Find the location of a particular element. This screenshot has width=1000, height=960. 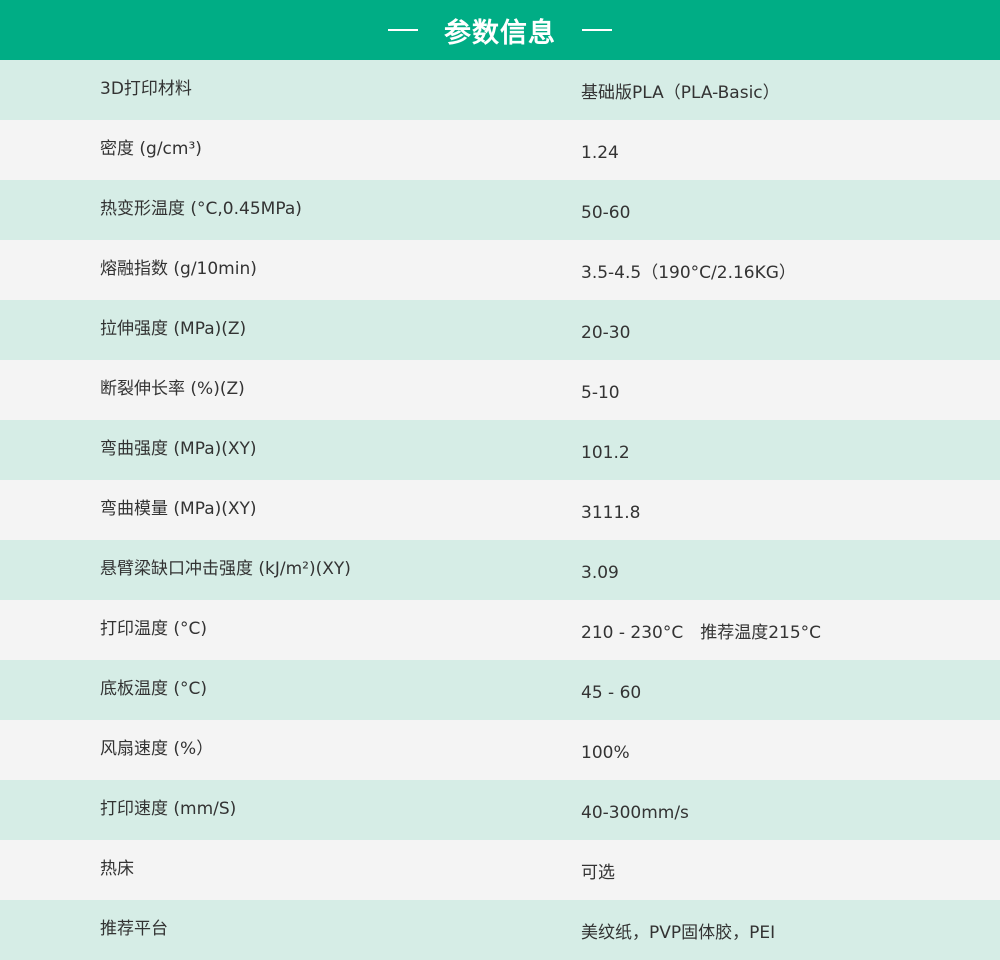

row-label: 底板温度 (°C) is located at coordinates (154, 689).